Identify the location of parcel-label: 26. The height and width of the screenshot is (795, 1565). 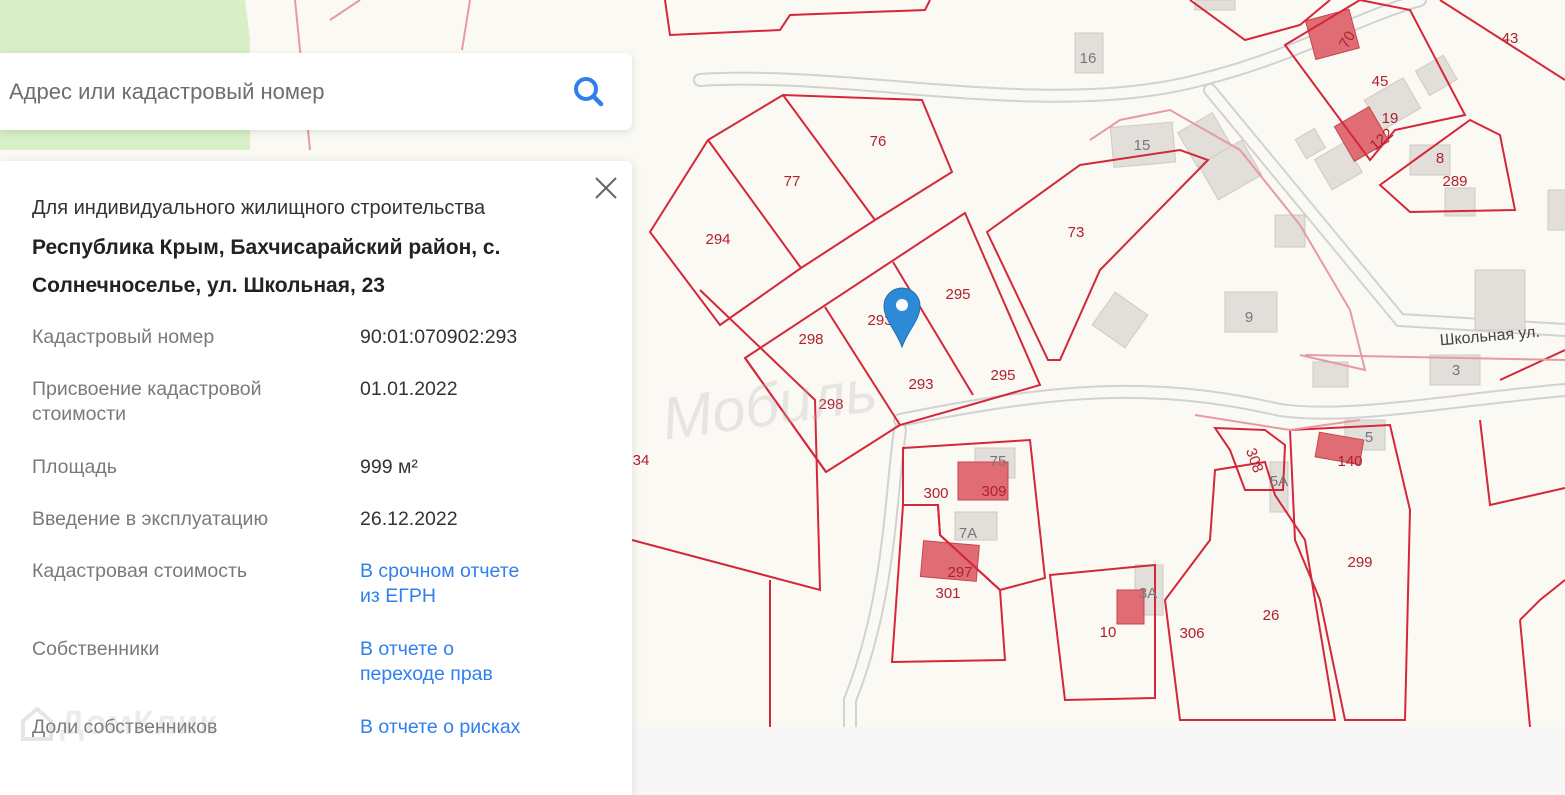
(1271, 615).